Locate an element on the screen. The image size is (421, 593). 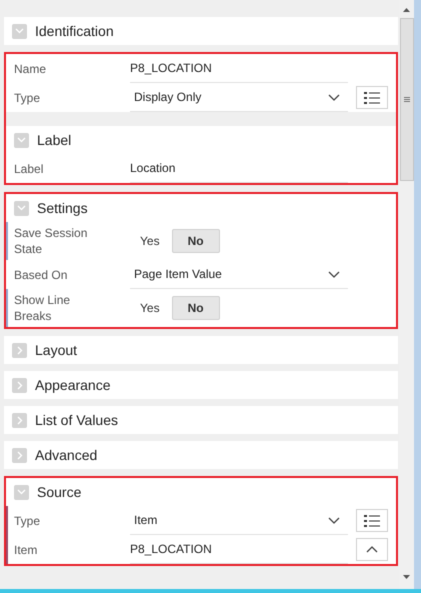
section-header: Label is located at coordinates (201, 140).